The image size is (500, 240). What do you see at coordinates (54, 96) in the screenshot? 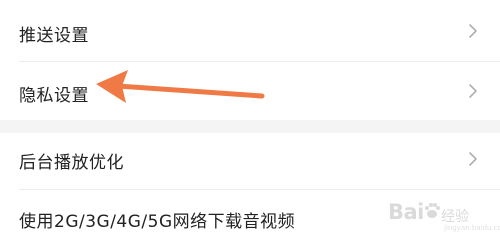
I see `privacy-settings-label: 隐私设置` at bounding box center [54, 96].